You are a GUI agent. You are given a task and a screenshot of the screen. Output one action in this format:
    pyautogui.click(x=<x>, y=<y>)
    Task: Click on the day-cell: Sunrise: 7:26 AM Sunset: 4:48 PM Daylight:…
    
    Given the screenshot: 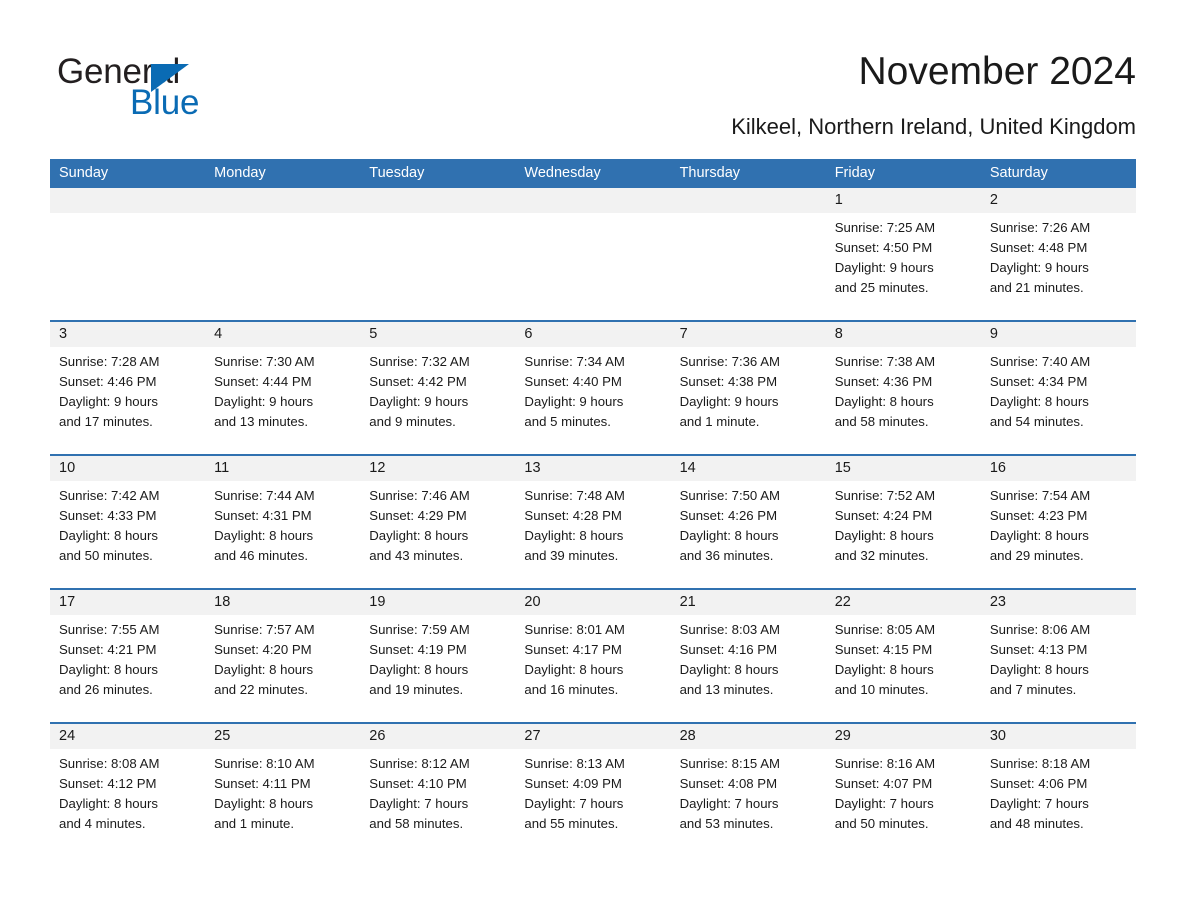 What is the action you would take?
    pyautogui.click(x=1058, y=264)
    